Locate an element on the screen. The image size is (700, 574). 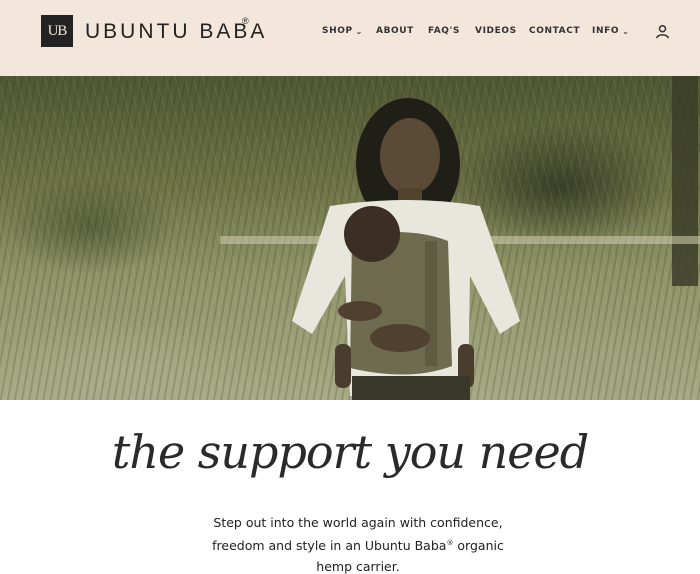
intro-line-2a: freedom and style in an Ubuntu Baba is located at coordinates (329, 546).